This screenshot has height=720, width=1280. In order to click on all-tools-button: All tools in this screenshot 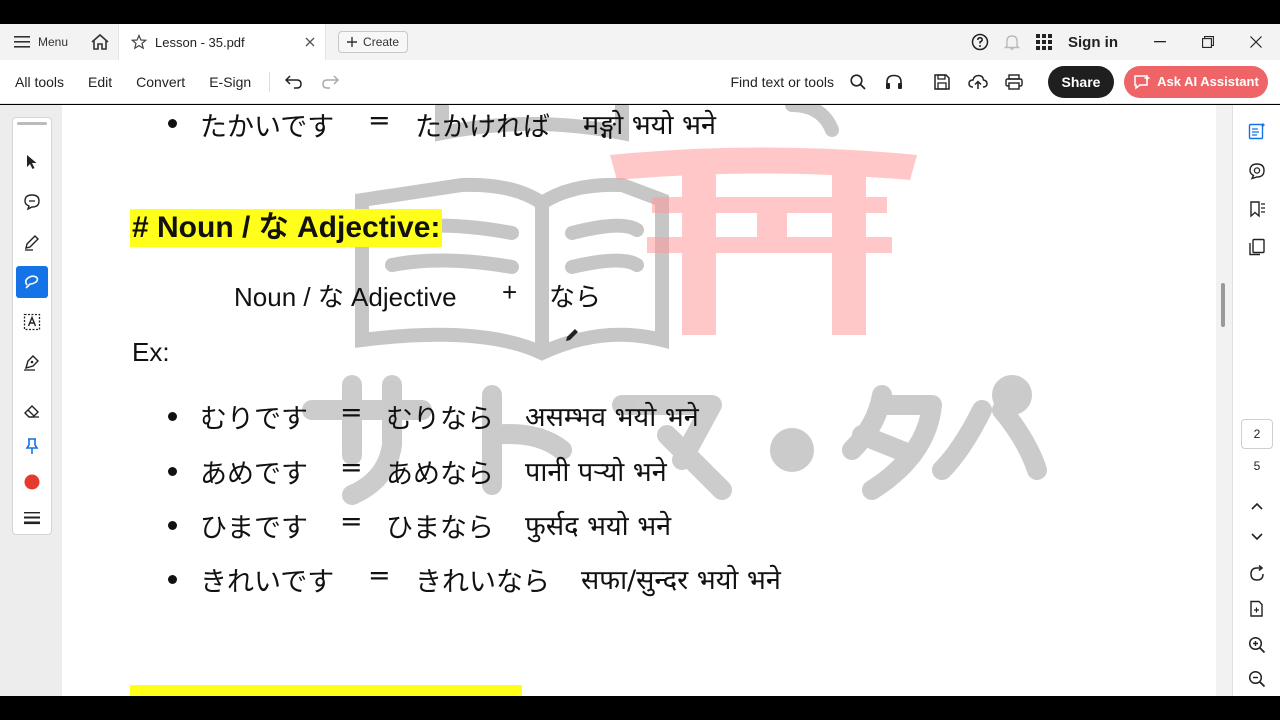, I will do `click(38, 82)`.